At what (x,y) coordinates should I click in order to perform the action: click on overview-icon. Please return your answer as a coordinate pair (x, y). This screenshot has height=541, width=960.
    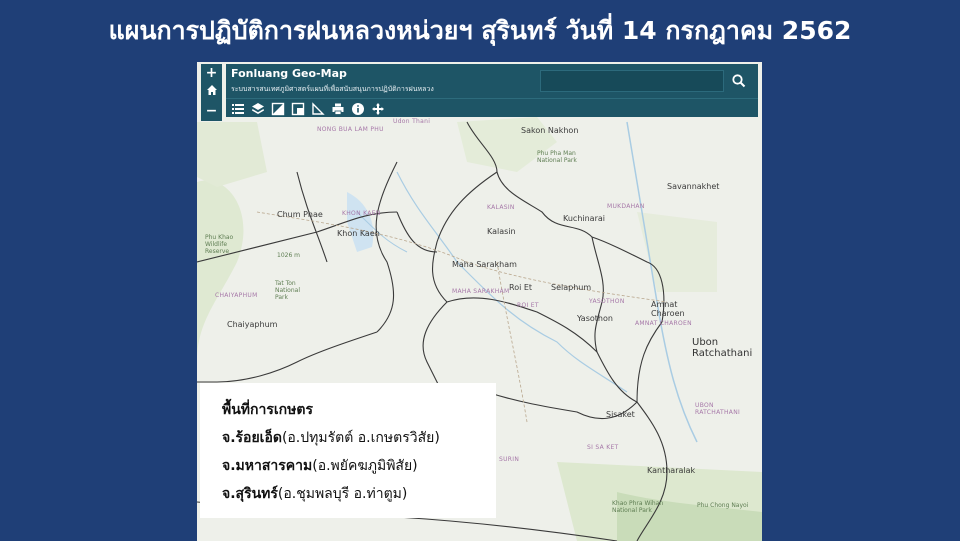
    Looking at the image, I should click on (298, 109).